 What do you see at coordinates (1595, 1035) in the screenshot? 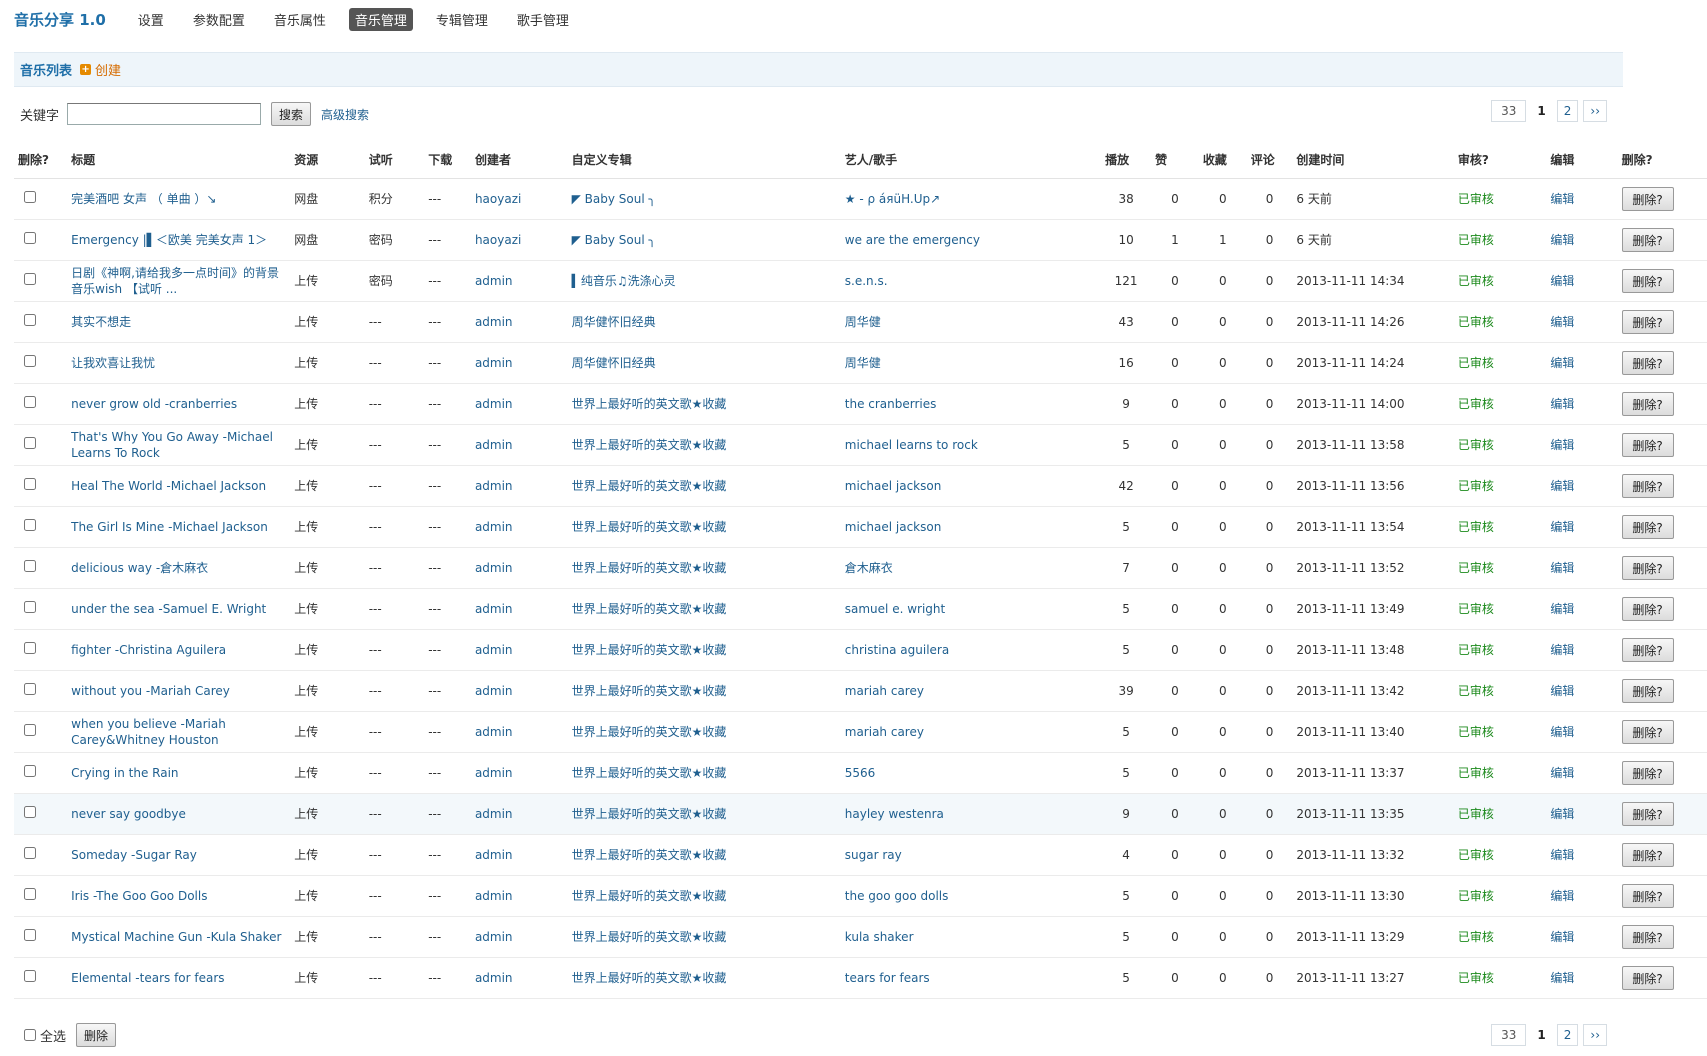
I see `next-page-link: ››` at bounding box center [1595, 1035].